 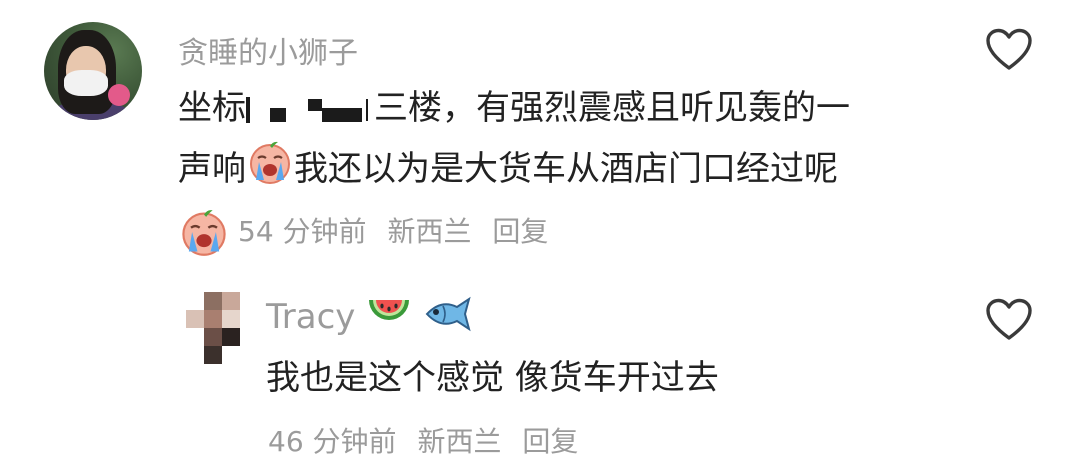 I want to click on reply-username: Tracy, so click(x=369, y=318).